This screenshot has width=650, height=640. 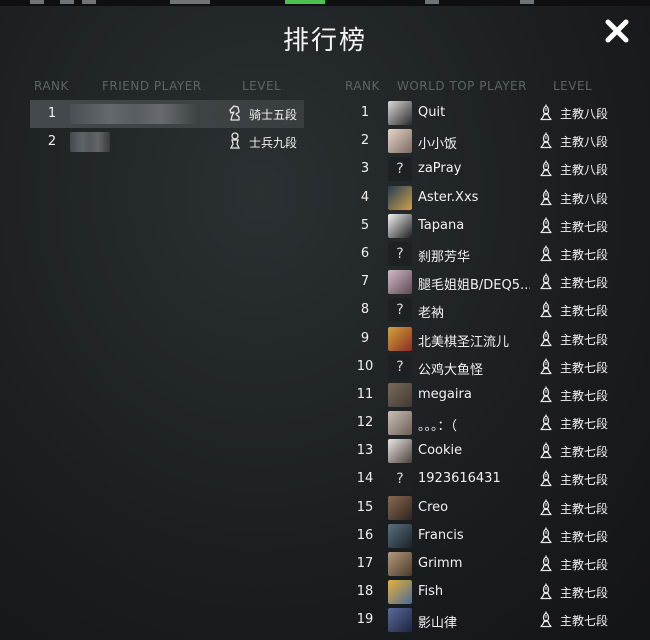 What do you see at coordinates (365, 197) in the screenshot?
I see `world-rank: 4` at bounding box center [365, 197].